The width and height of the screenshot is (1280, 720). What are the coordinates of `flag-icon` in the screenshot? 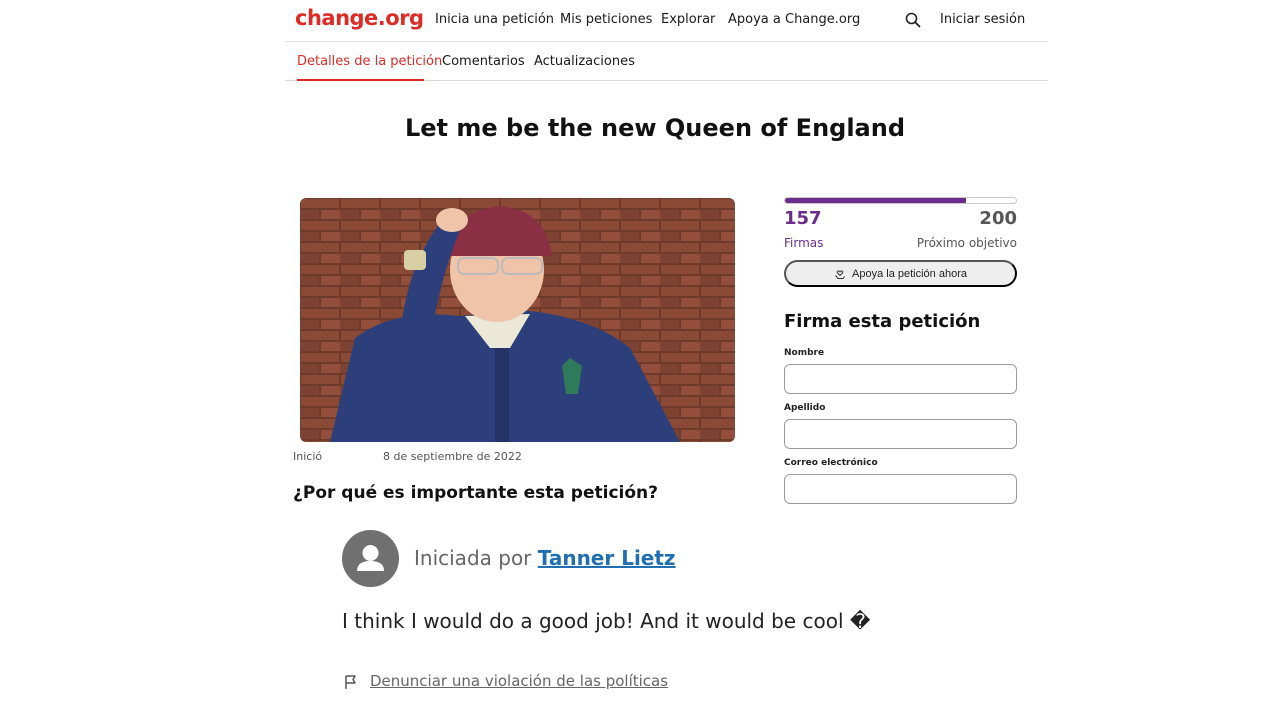 It's located at (350, 682).